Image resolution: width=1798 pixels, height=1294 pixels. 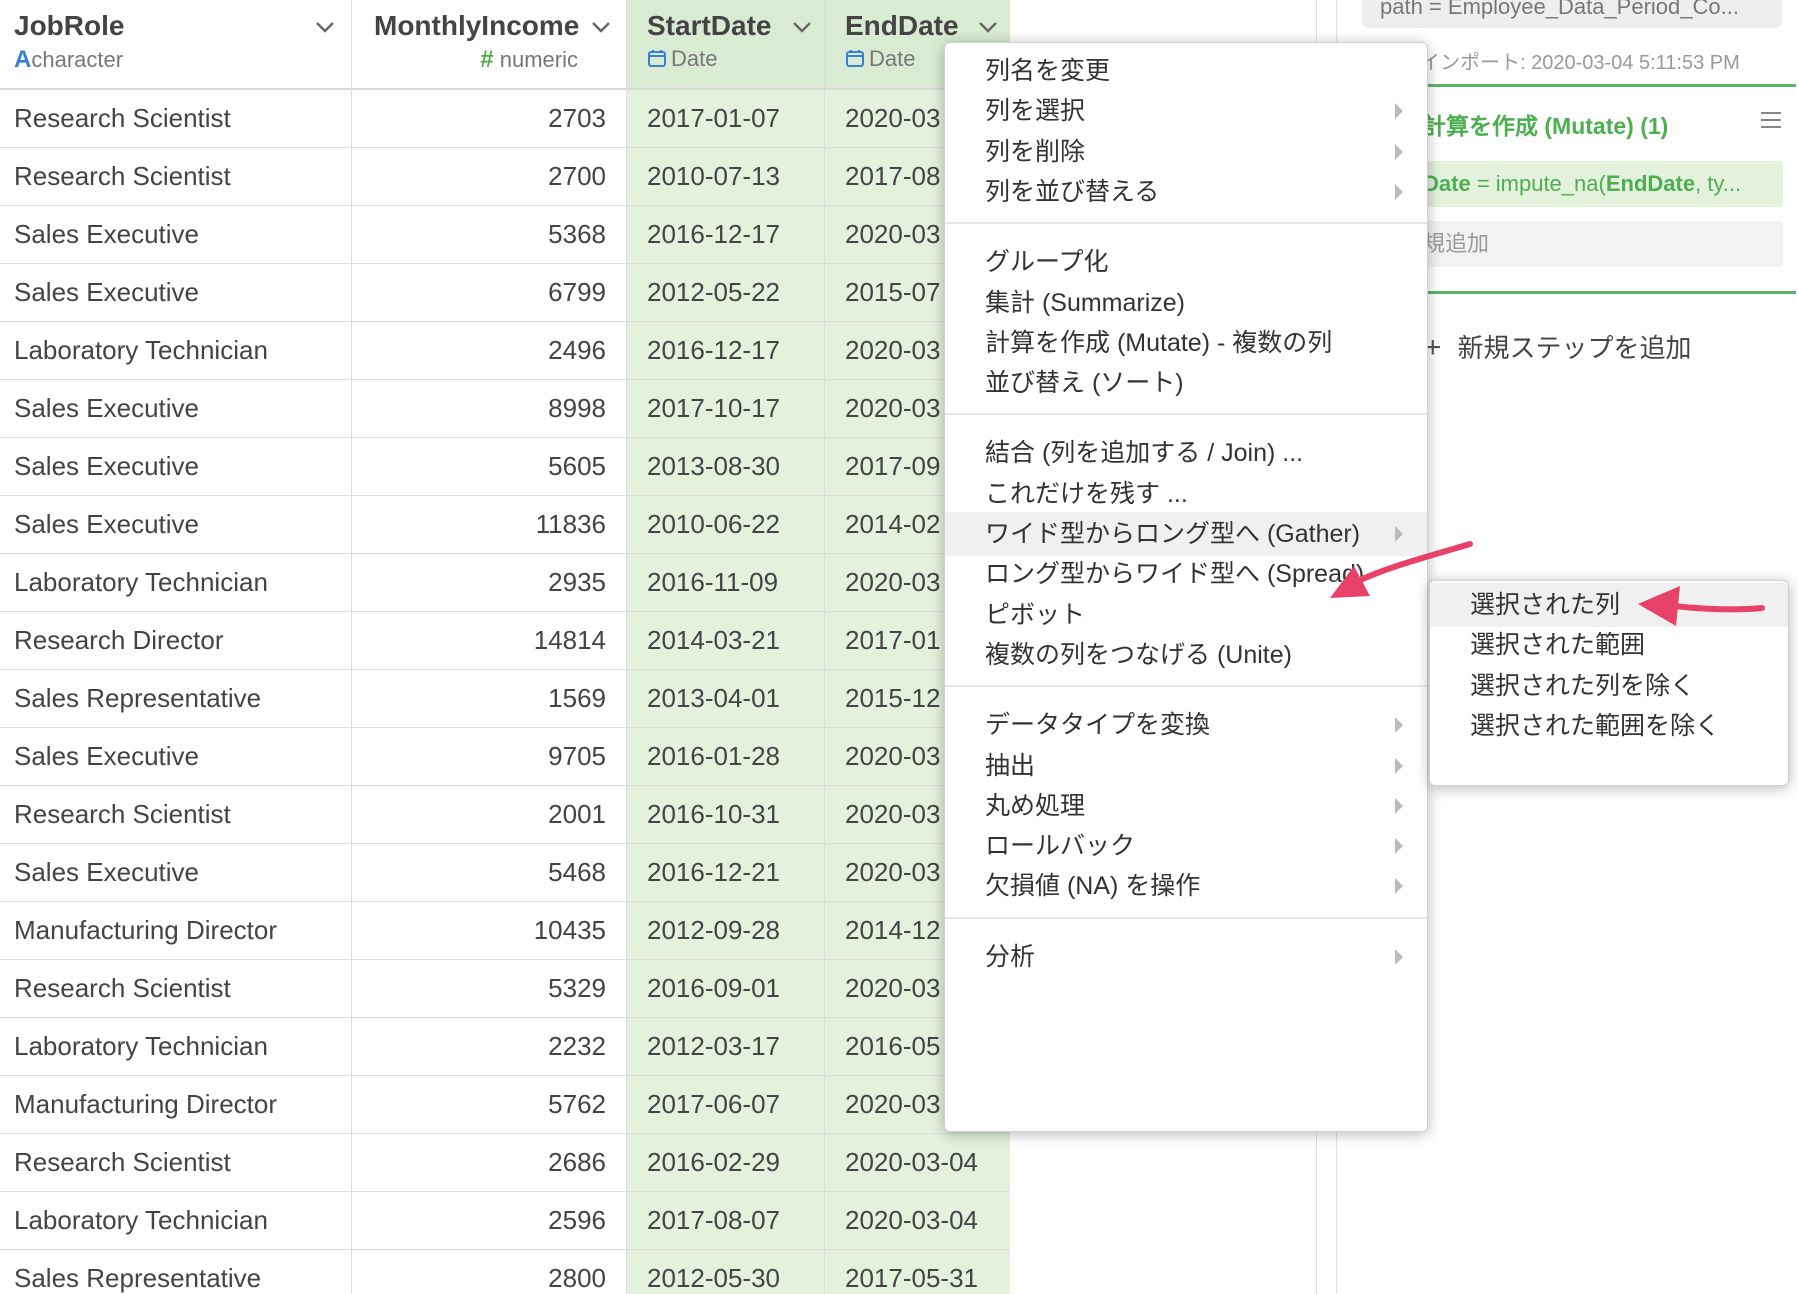 What do you see at coordinates (726, 872) in the screenshot?
I see `cell-startdate: 2016-12-21` at bounding box center [726, 872].